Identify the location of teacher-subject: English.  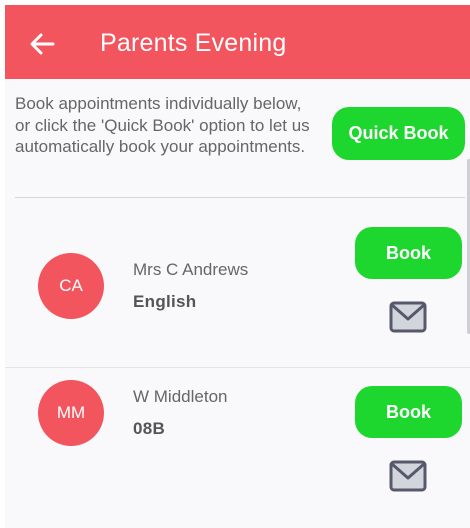
(165, 301).